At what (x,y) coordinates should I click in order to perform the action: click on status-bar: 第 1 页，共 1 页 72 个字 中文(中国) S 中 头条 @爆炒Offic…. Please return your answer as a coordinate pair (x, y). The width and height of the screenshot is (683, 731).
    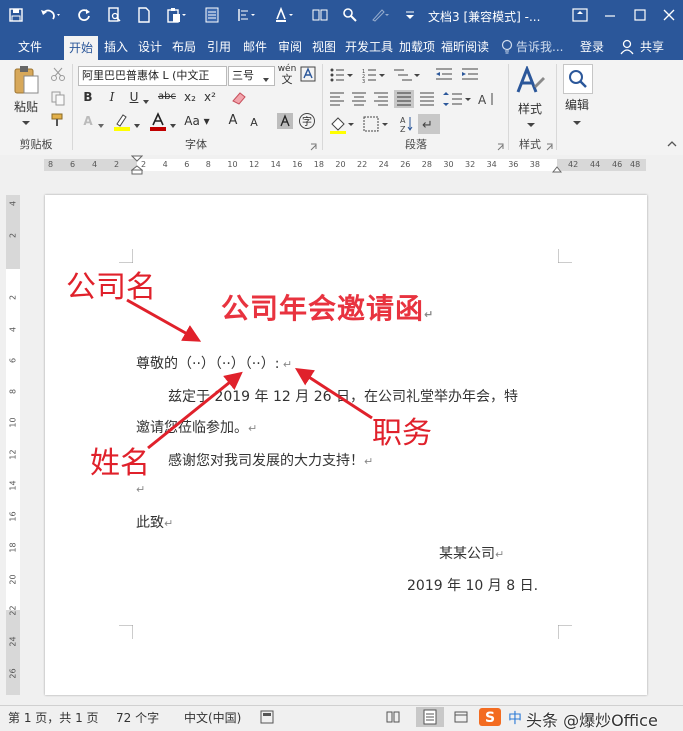
    Looking at the image, I should click on (341, 717).